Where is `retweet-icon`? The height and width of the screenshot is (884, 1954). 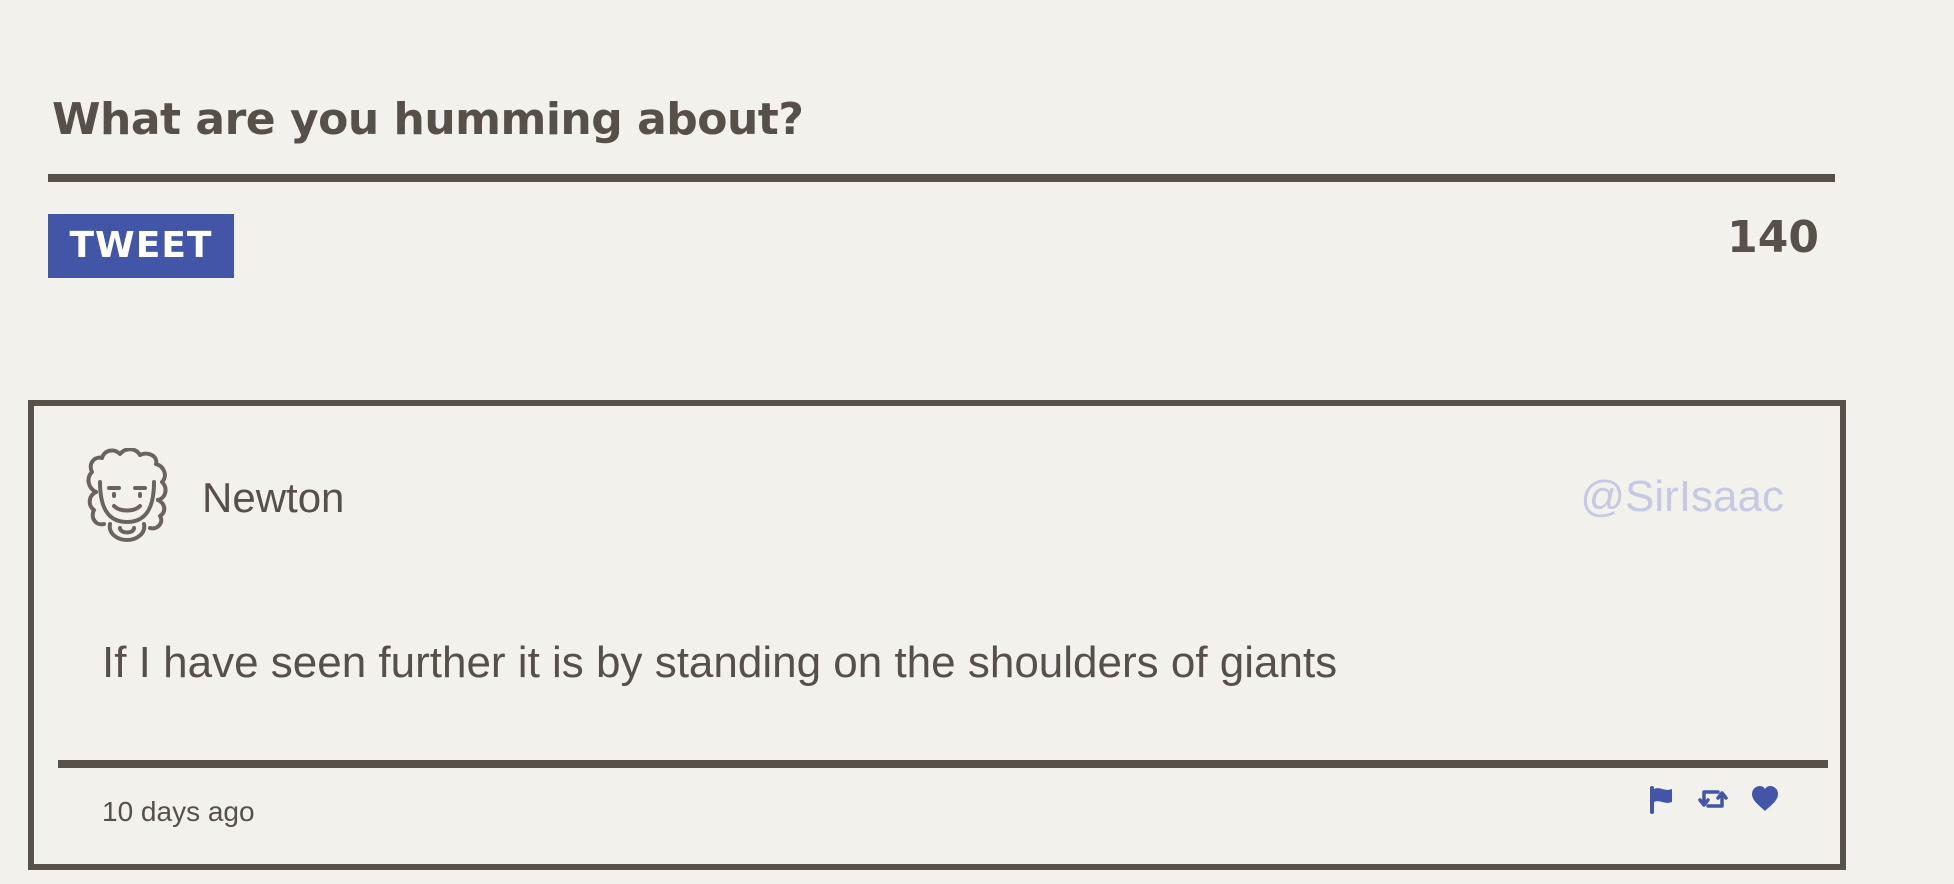 retweet-icon is located at coordinates (1713, 799).